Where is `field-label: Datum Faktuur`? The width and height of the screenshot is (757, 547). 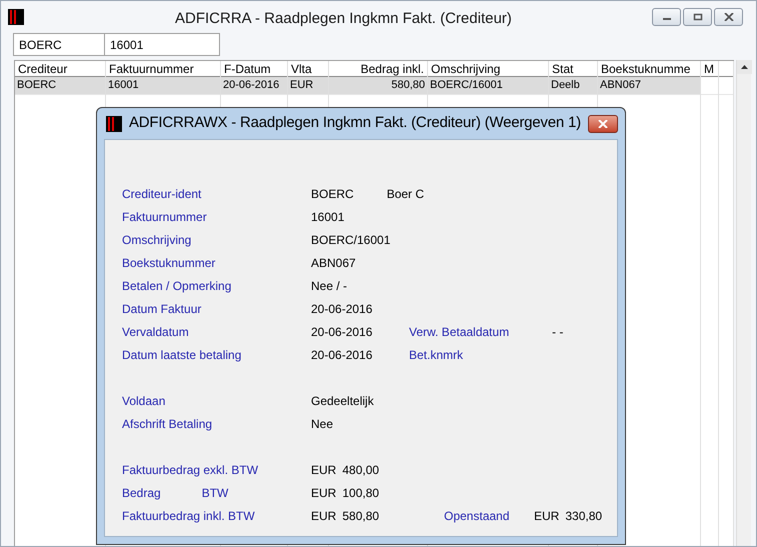
field-label: Datum Faktuur is located at coordinates (162, 309).